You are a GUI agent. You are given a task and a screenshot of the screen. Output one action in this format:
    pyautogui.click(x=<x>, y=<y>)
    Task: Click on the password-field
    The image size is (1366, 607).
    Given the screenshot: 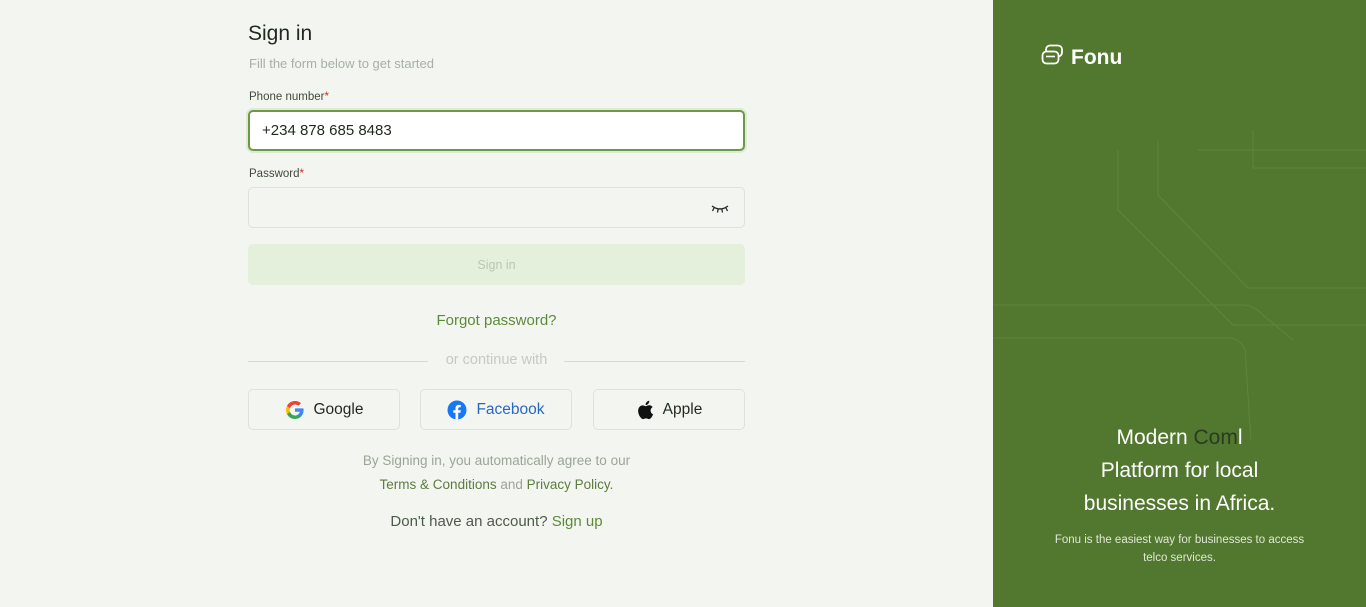 What is the action you would take?
    pyautogui.click(x=496, y=207)
    